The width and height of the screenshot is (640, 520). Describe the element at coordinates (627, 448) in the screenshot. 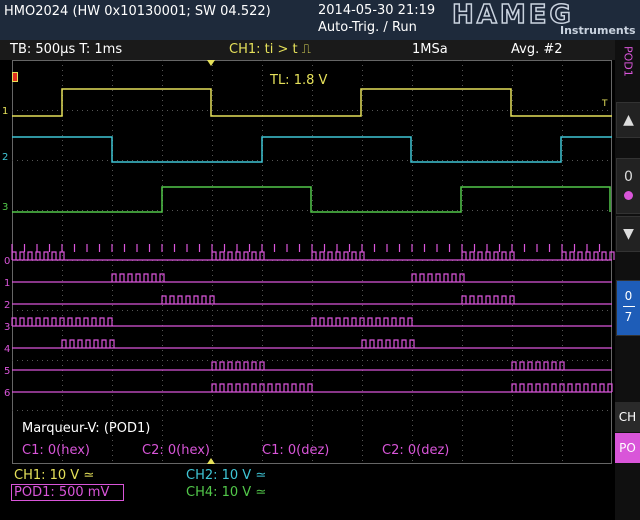

I see `pod-tab: PO` at that location.